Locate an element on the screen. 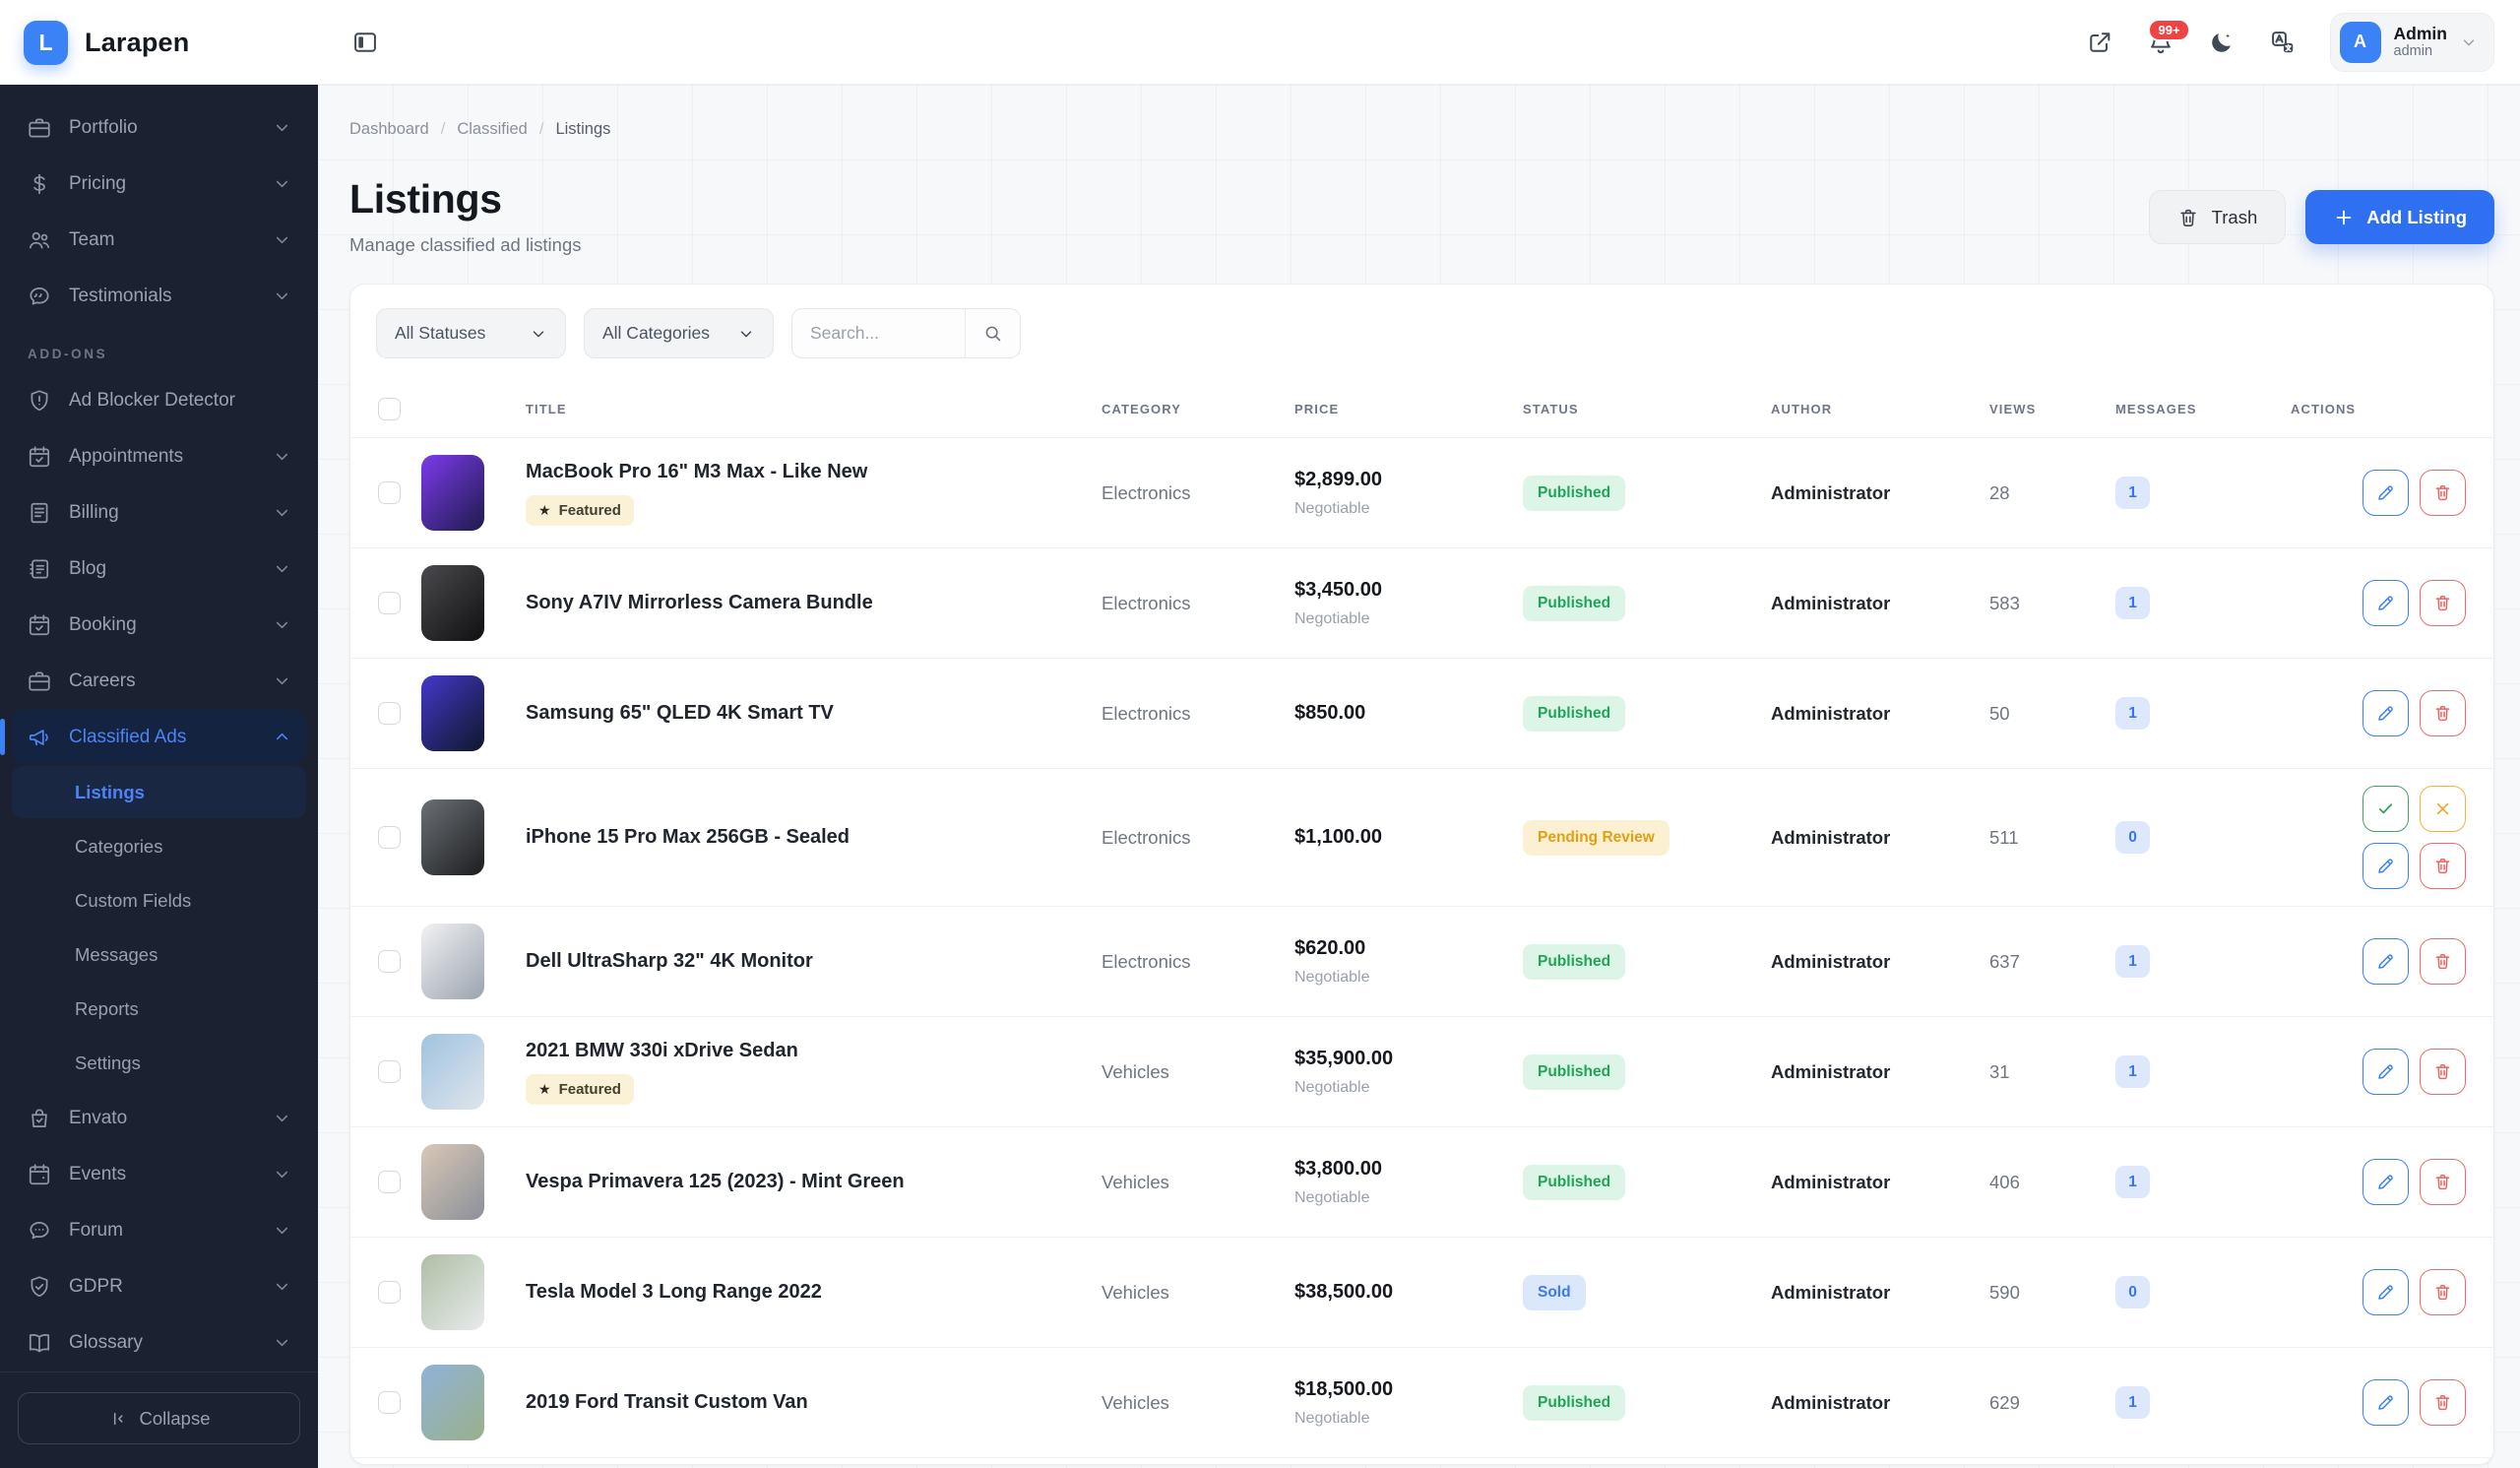 This screenshot has width=2520, height=1468. status-filter-value: All Statuses is located at coordinates (440, 333).